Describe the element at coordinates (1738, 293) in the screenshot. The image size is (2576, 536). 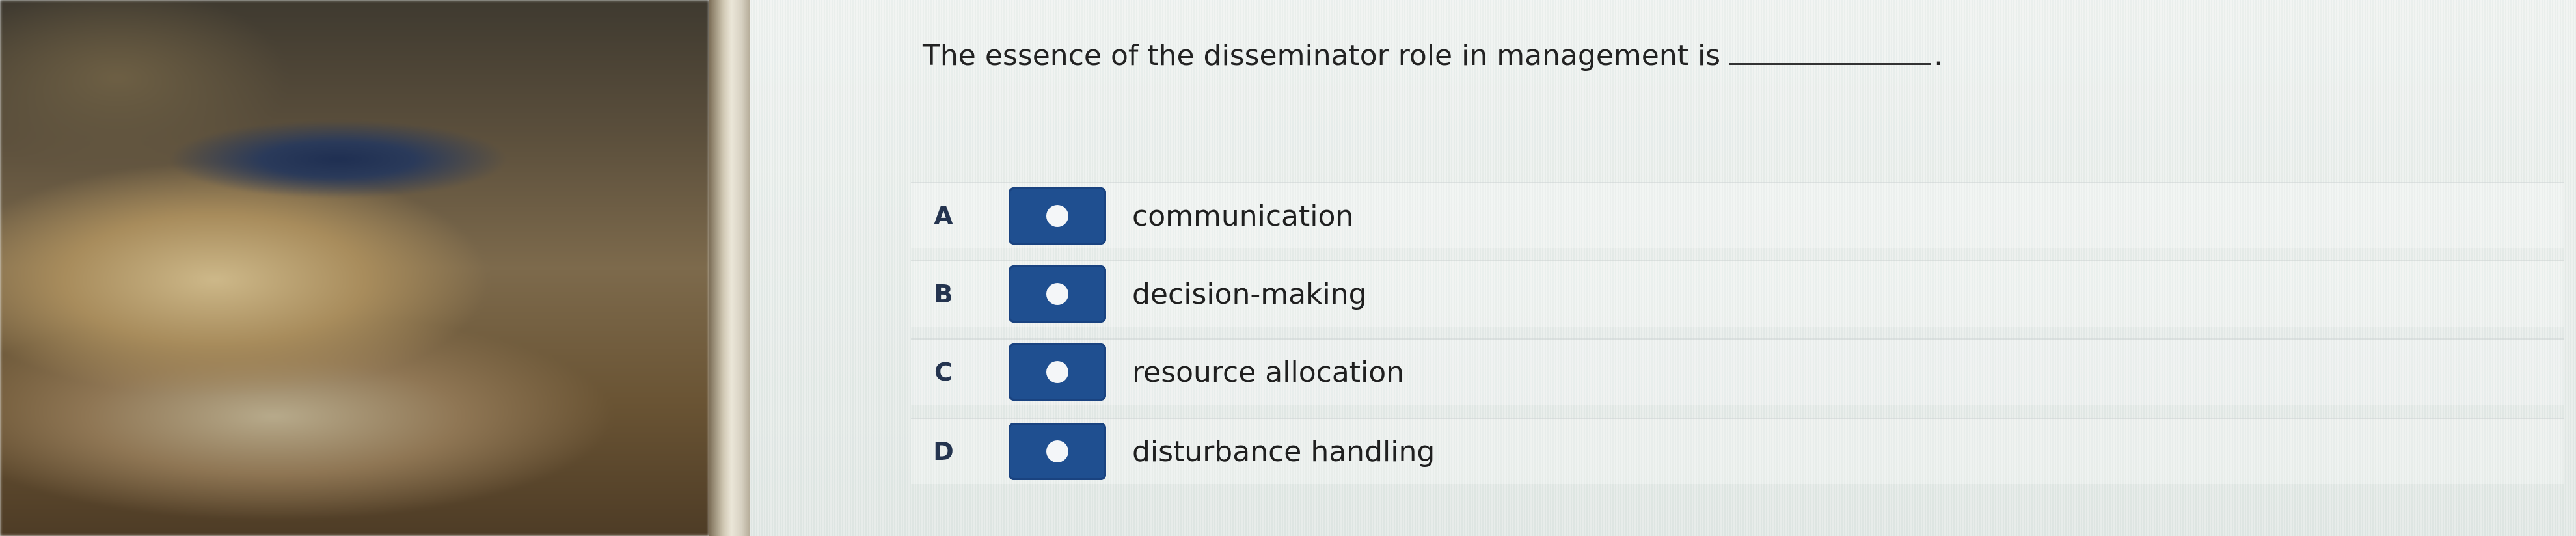
I see `option-b: B decision-making` at that location.